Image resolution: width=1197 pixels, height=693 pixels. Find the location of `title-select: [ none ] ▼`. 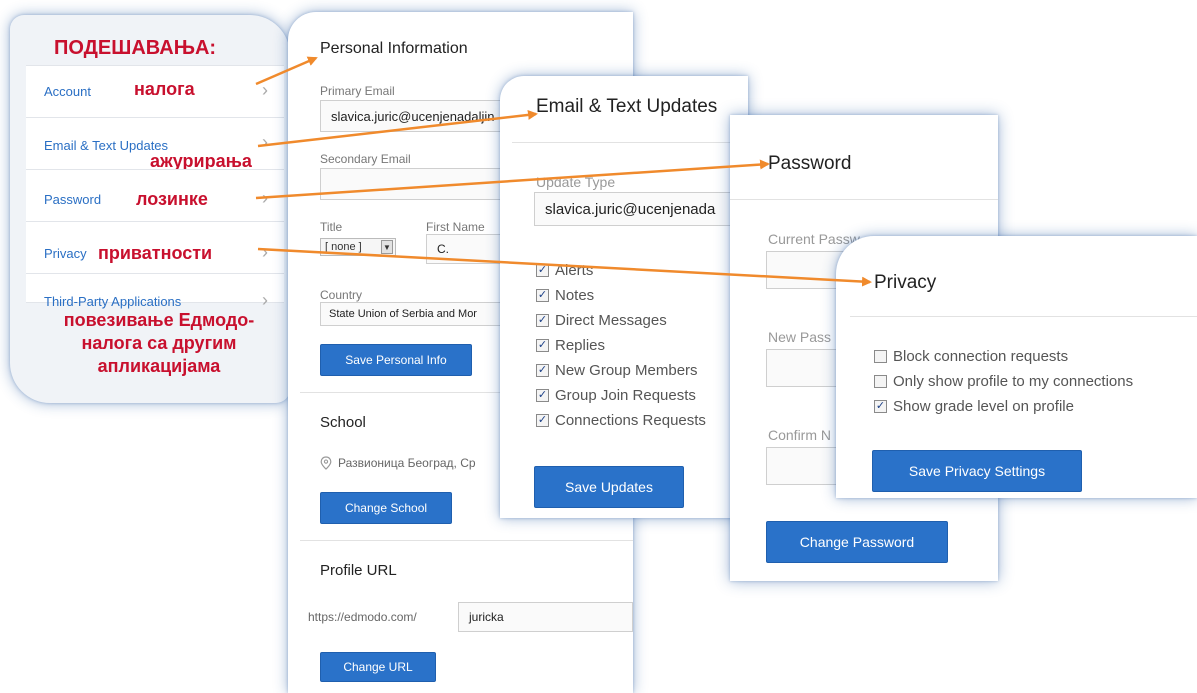

title-select: [ none ] ▼ is located at coordinates (358, 247).